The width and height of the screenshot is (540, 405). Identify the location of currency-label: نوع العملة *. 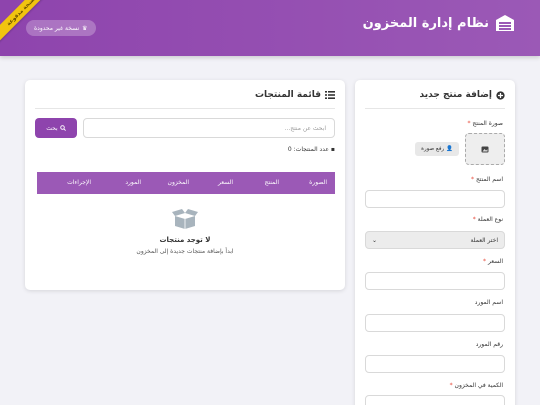
(487, 219).